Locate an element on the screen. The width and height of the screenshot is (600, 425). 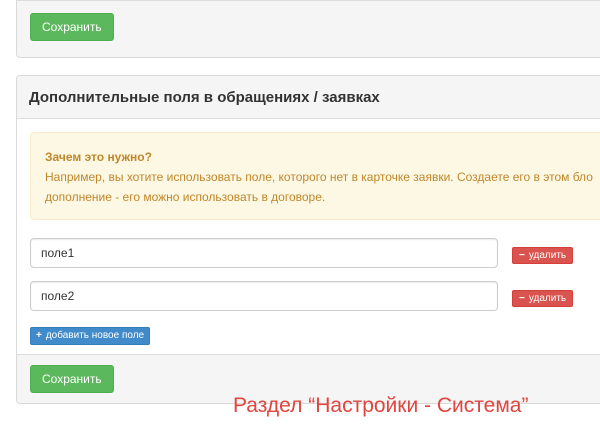
save-button: Сохранить is located at coordinates (72, 379).